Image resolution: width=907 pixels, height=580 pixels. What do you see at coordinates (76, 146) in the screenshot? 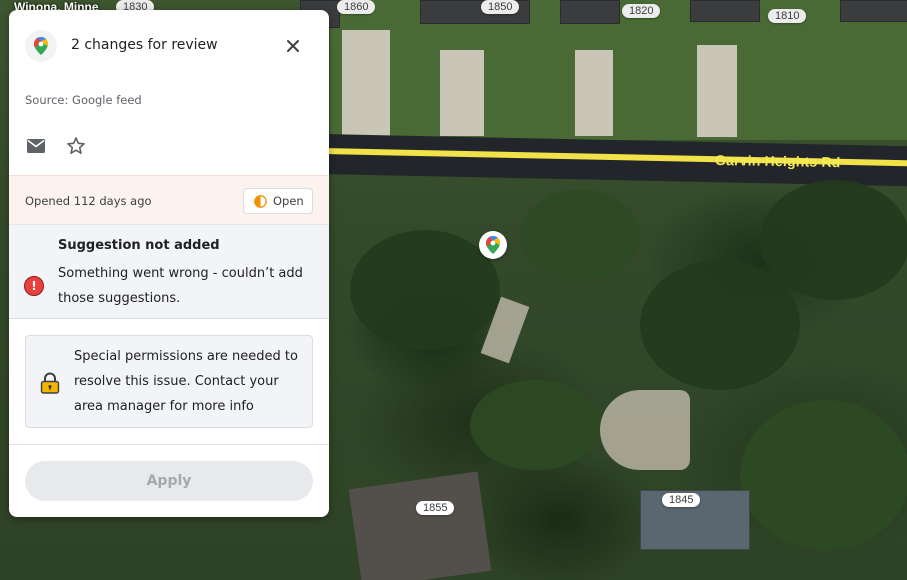
I see `star-icon` at bounding box center [76, 146].